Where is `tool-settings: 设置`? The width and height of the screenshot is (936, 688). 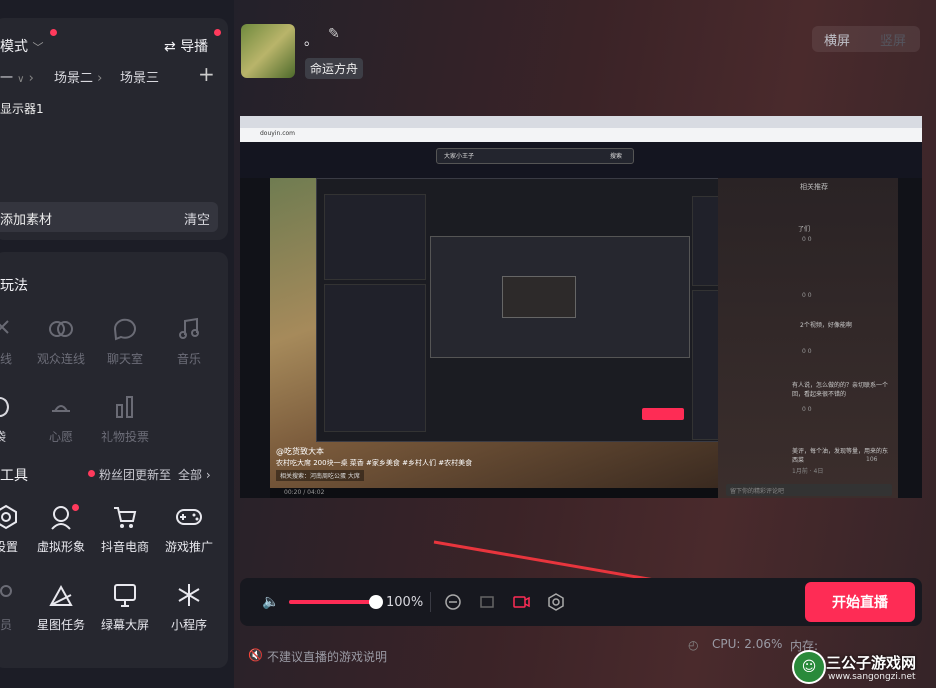
tool-settings: 设置 is located at coordinates (17, 527).